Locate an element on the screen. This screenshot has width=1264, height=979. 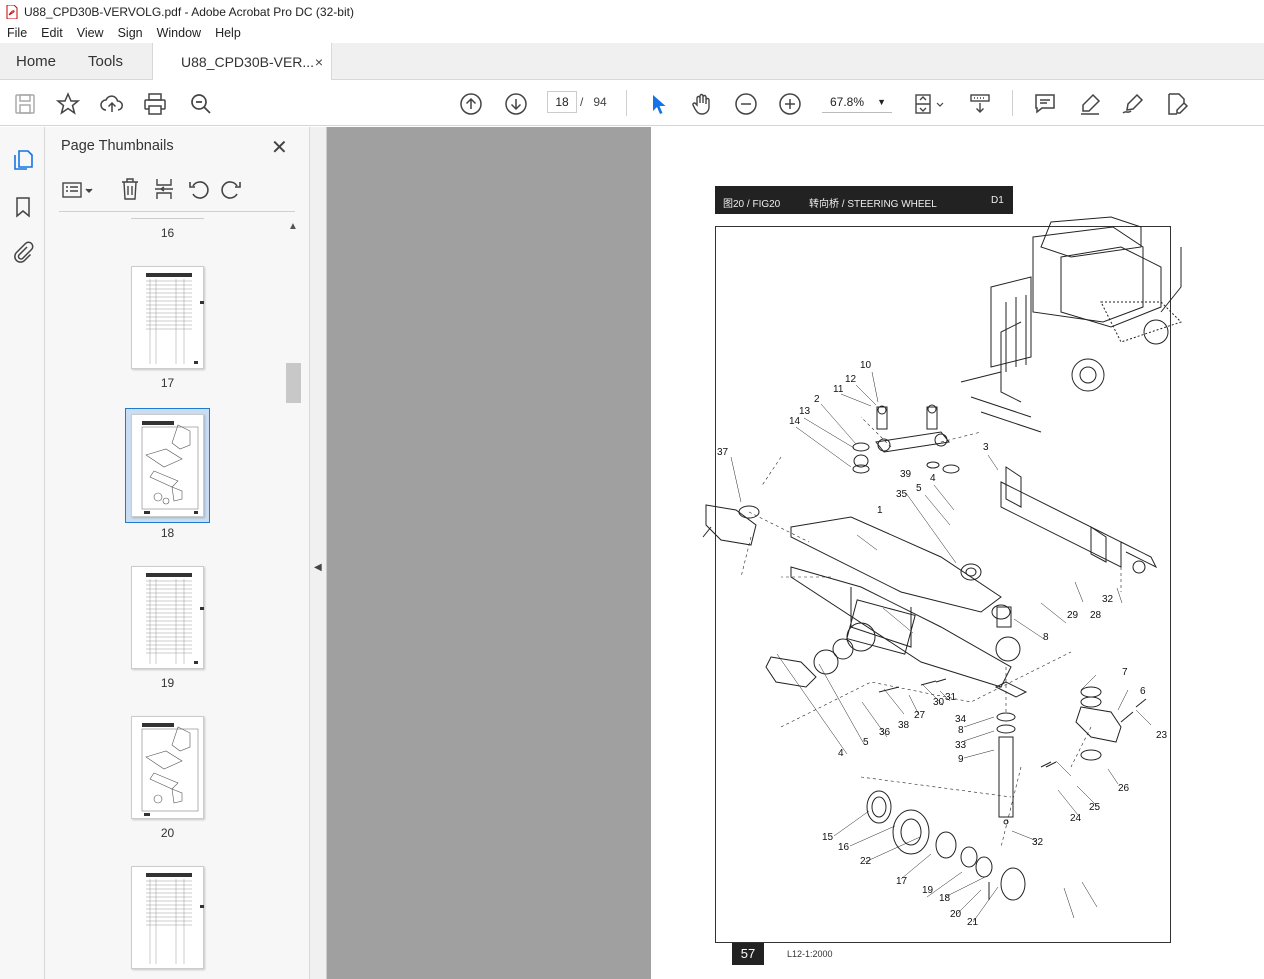
callout-label: 31 is located at coordinates (951, 697).